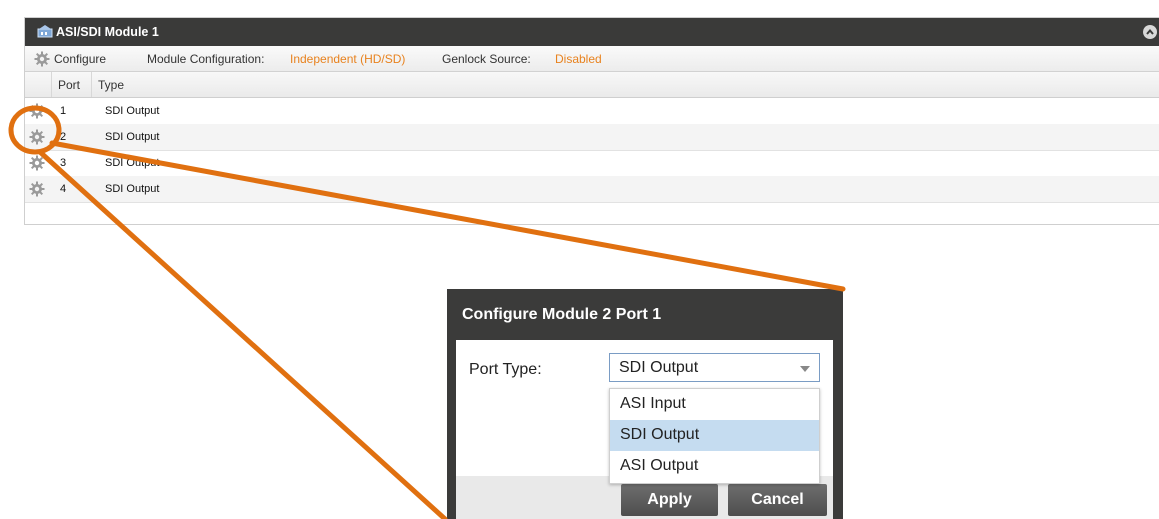 The image size is (1159, 519). What do you see at coordinates (486, 59) in the screenshot?
I see `genlock-source-label: Genlock Source:` at bounding box center [486, 59].